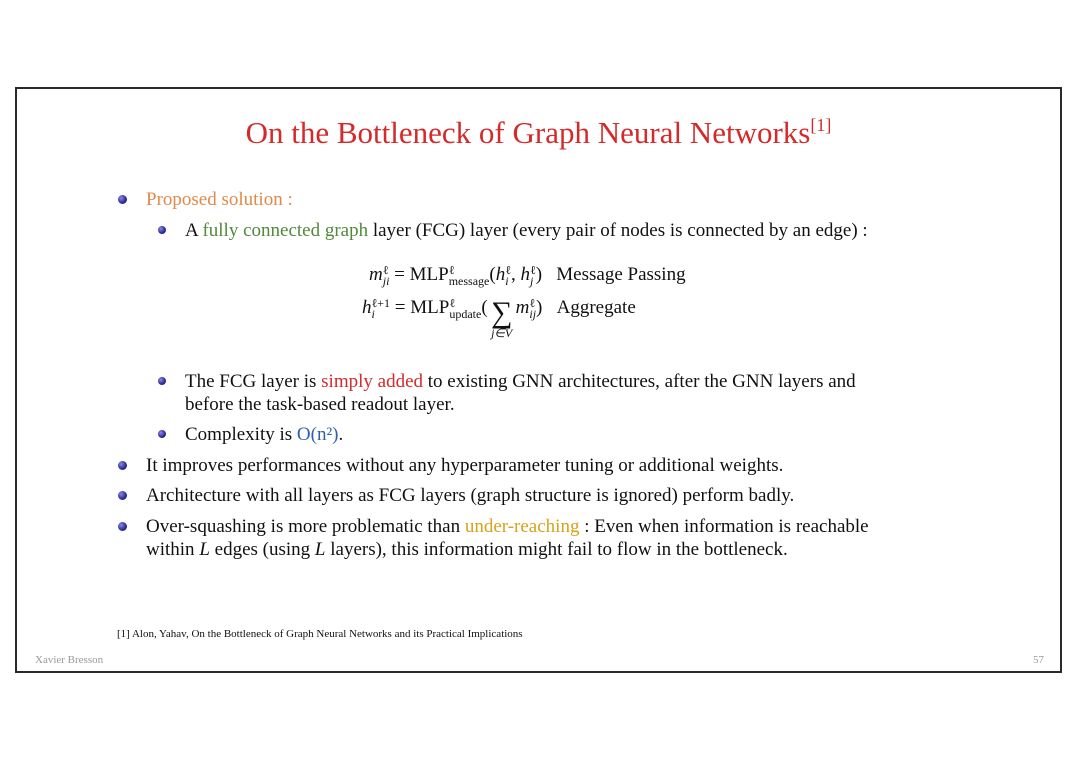  I want to click on added-highlight: simply added, so click(372, 381).